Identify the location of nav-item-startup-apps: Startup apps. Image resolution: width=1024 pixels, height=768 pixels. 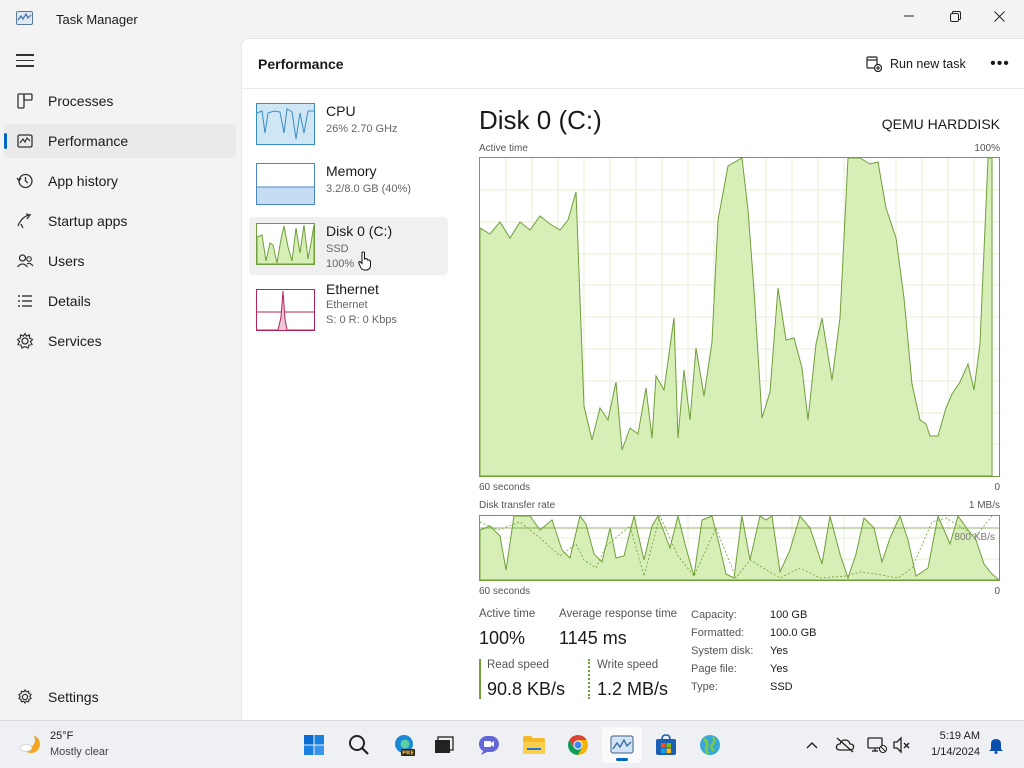
(120, 221).